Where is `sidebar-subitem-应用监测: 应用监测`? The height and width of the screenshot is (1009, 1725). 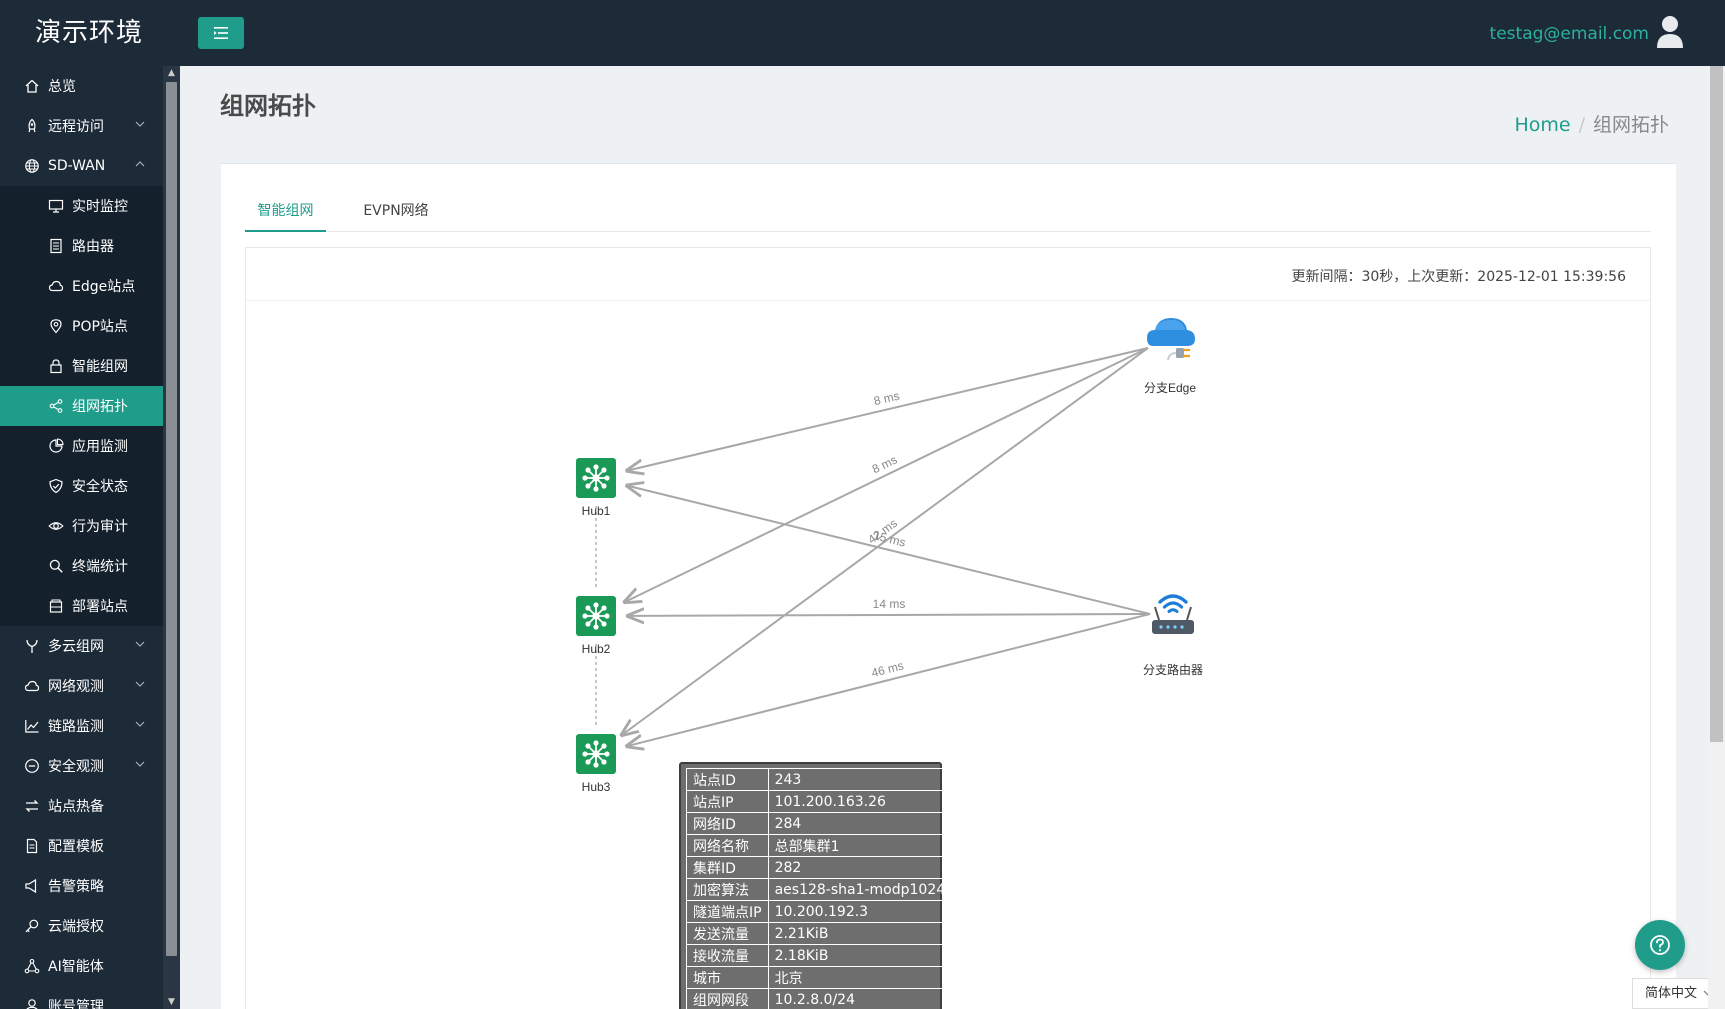
sidebar-subitem-应用监测: 应用监测 is located at coordinates (81, 446).